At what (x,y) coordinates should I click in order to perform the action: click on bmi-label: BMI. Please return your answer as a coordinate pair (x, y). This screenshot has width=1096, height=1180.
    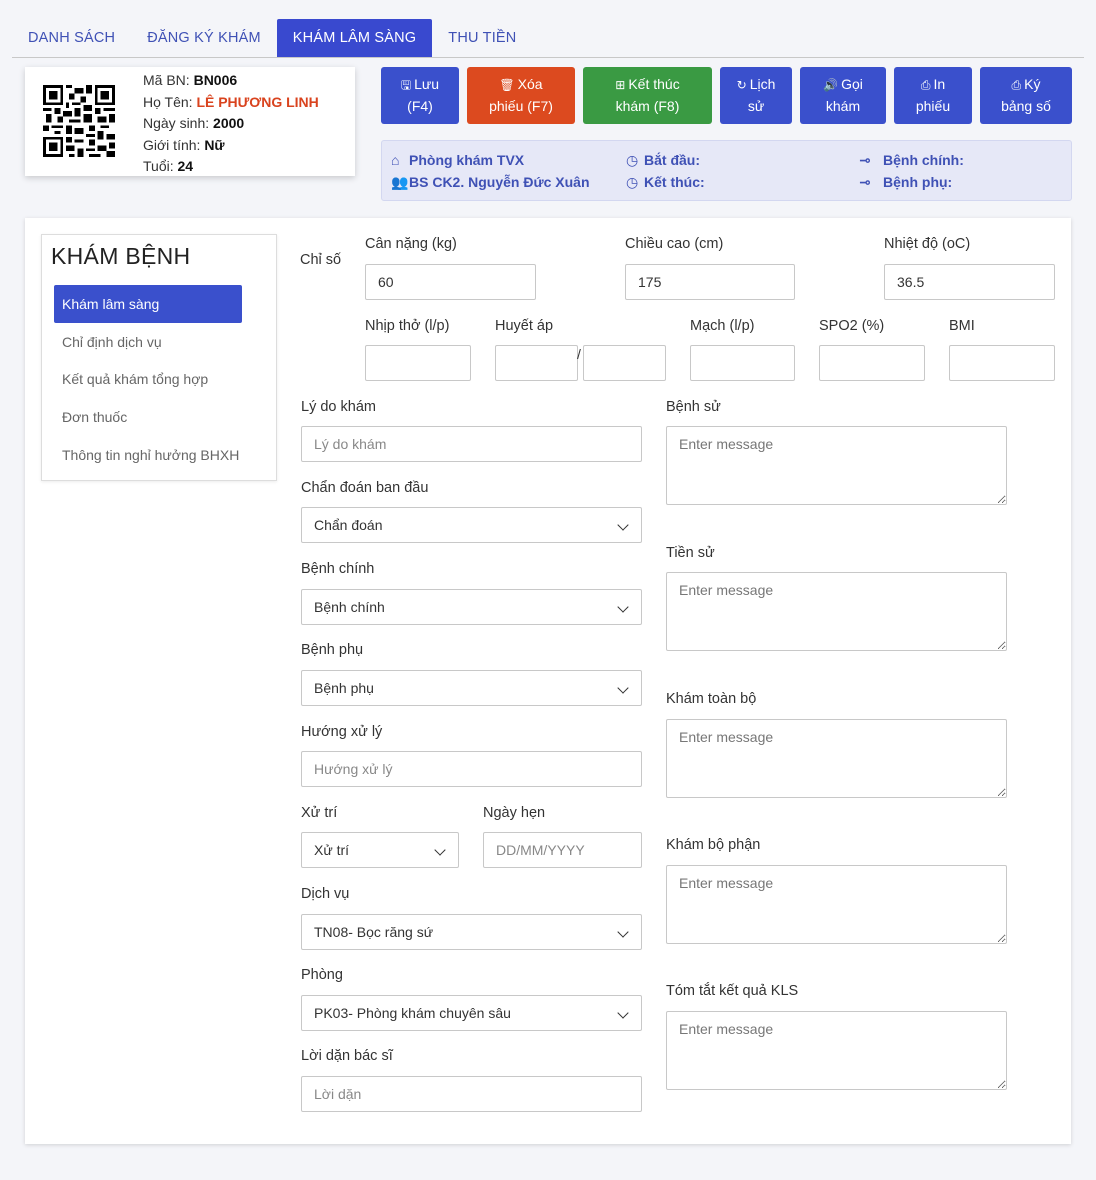
    Looking at the image, I should click on (962, 326).